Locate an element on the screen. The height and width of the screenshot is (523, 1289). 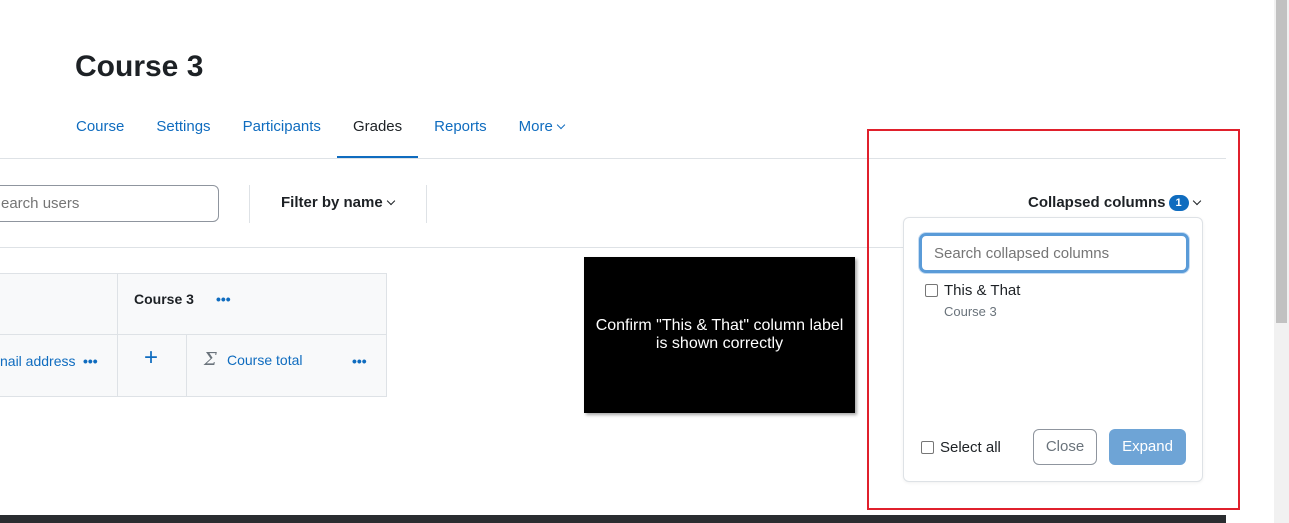
category-header: Course 3 is located at coordinates (164, 299).